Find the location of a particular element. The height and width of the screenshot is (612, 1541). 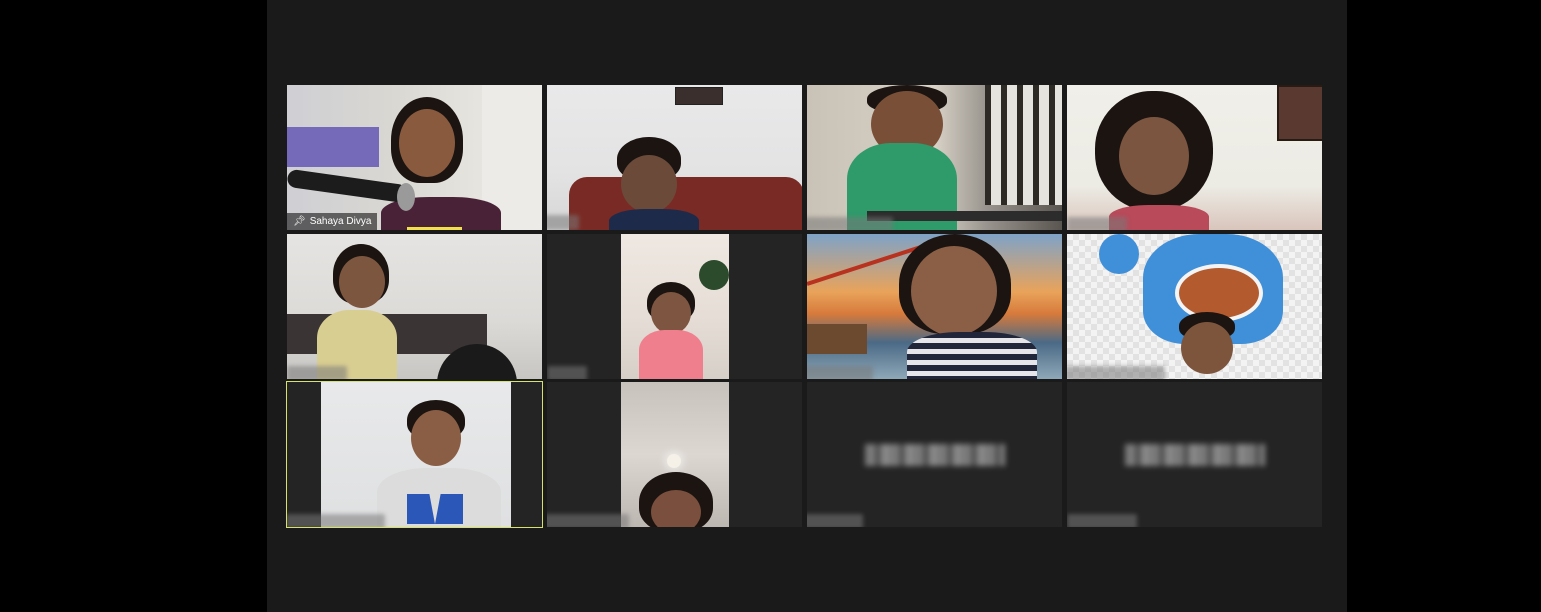

video-frame is located at coordinates (416, 454).